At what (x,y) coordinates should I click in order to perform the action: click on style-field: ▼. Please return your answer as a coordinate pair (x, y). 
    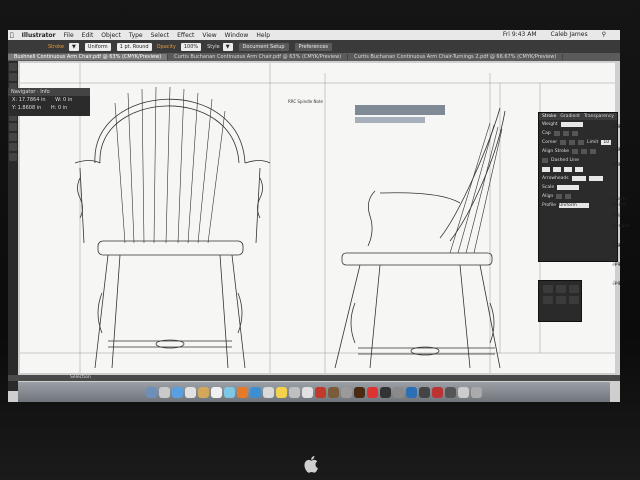
    Looking at the image, I should click on (227, 46).